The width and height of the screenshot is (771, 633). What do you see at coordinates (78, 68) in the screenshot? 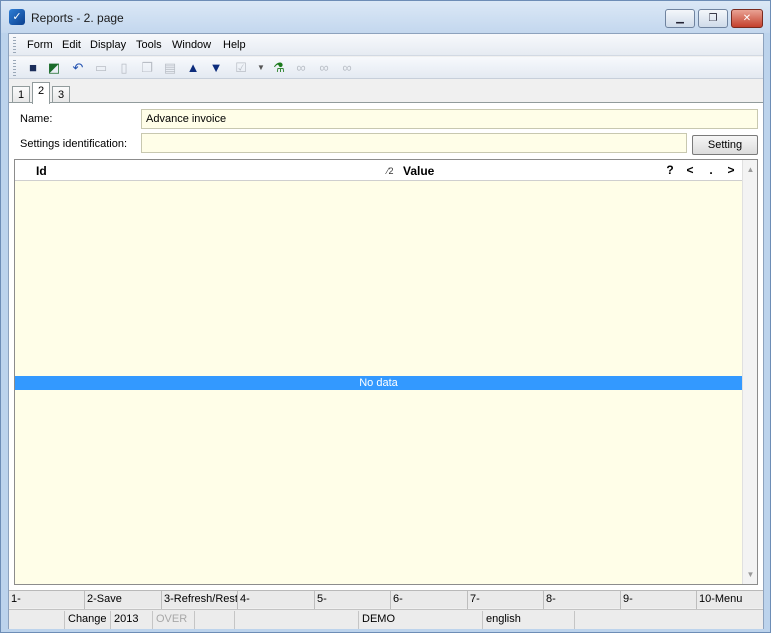
I see `undo-icon: ↶` at bounding box center [78, 68].